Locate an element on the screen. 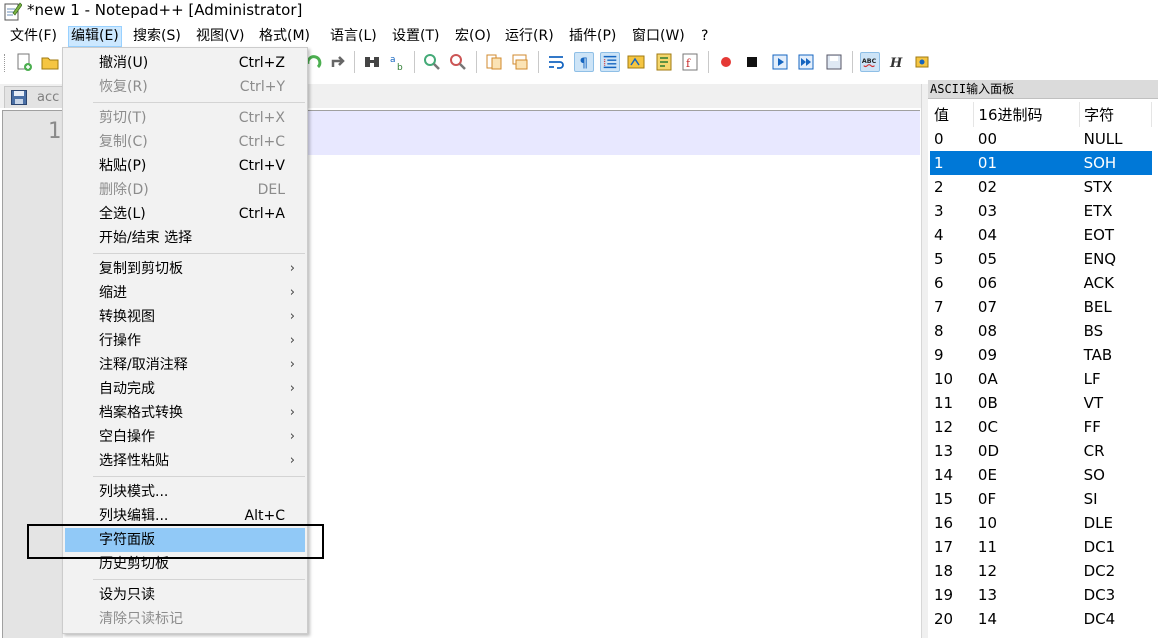 This screenshot has width=1158, height=638. menu-separator is located at coordinates (199, 102).